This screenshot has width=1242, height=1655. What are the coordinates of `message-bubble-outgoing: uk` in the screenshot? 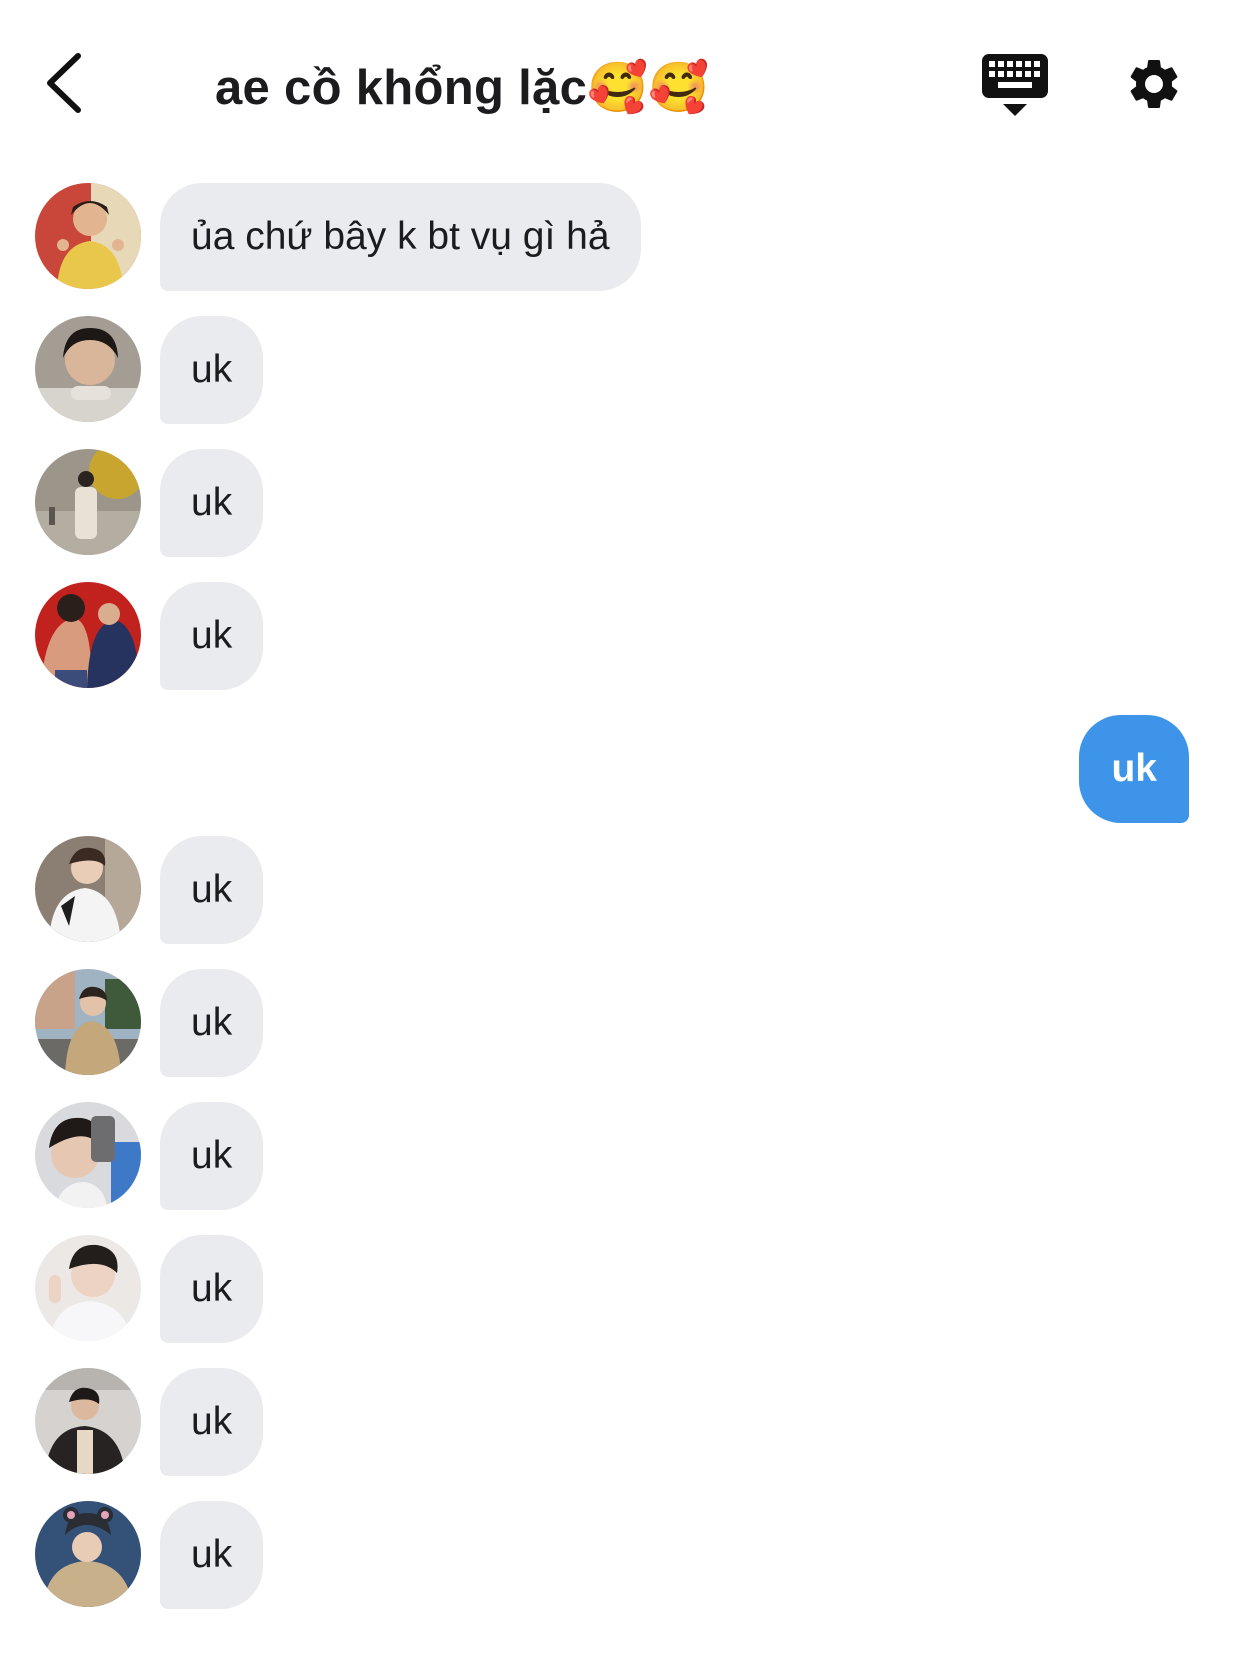 It's located at (1134, 769).